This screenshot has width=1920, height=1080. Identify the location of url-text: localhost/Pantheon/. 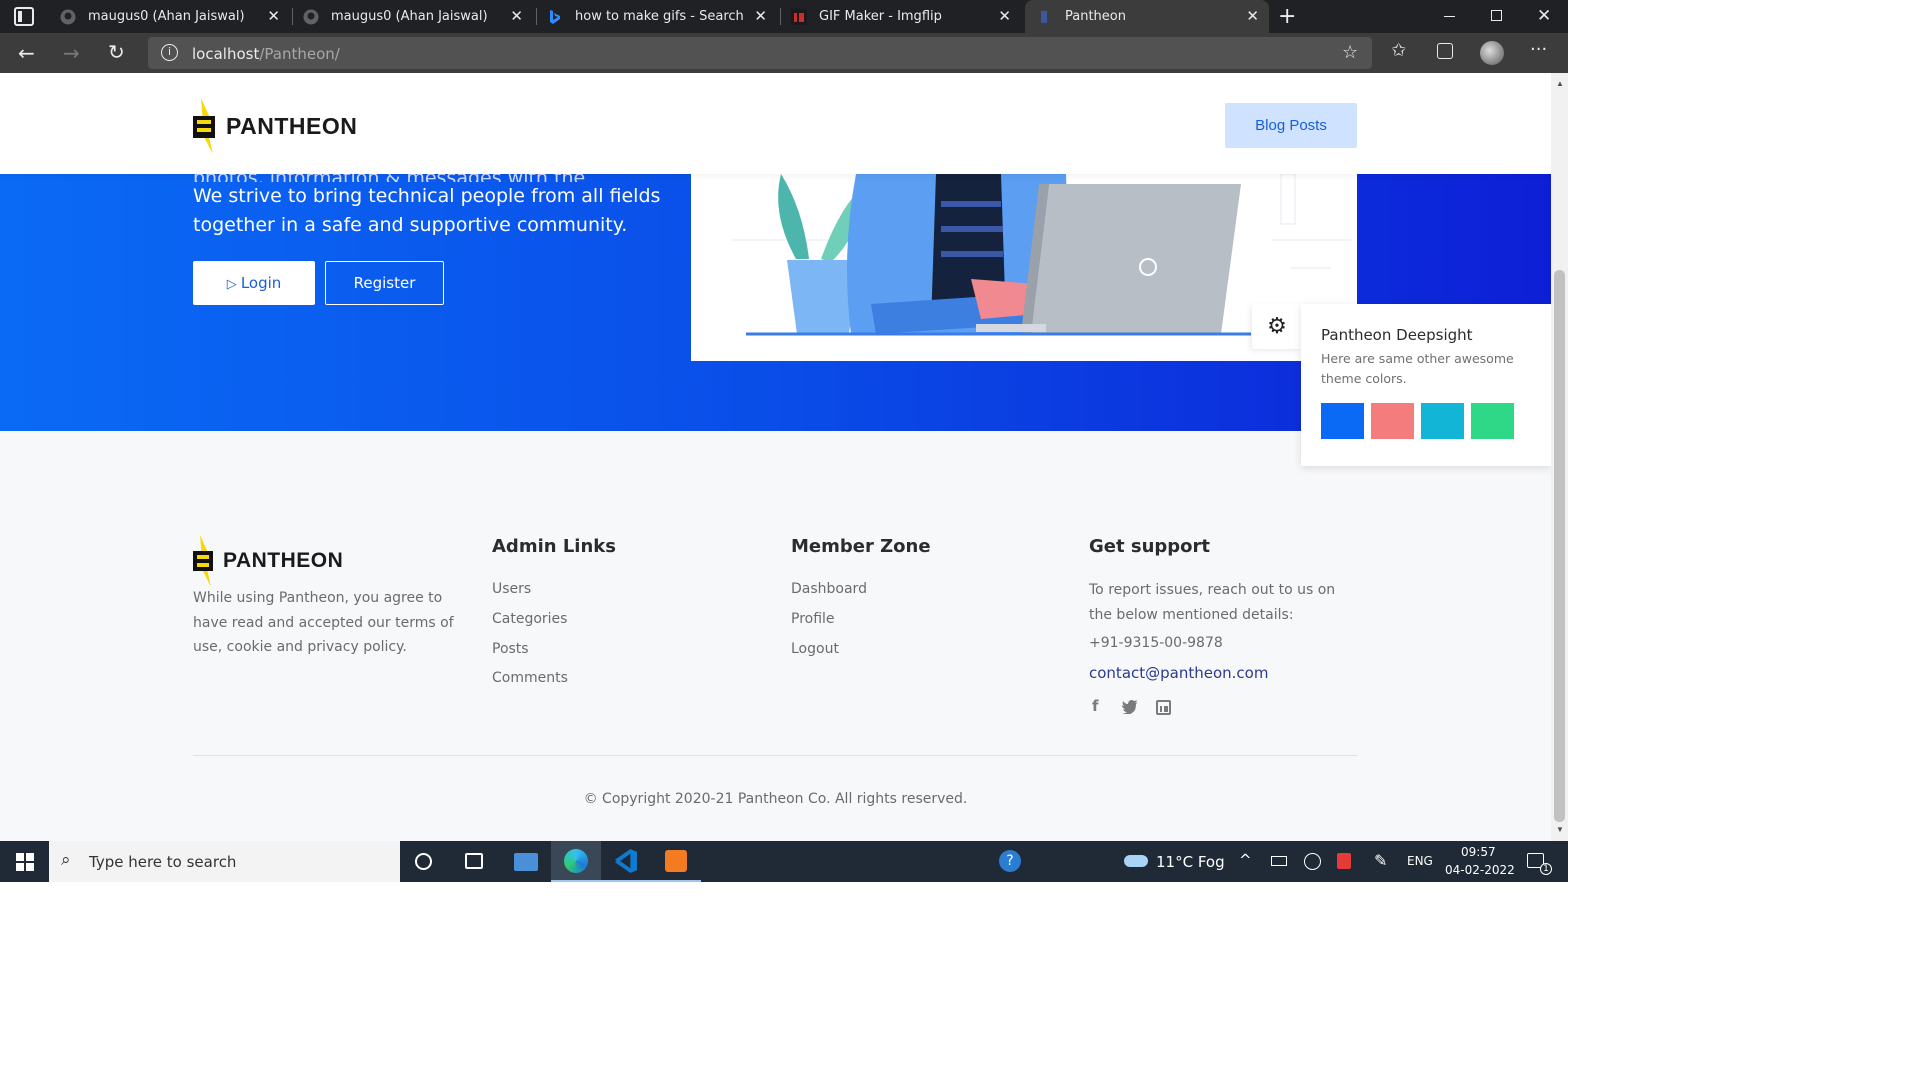
(266, 54).